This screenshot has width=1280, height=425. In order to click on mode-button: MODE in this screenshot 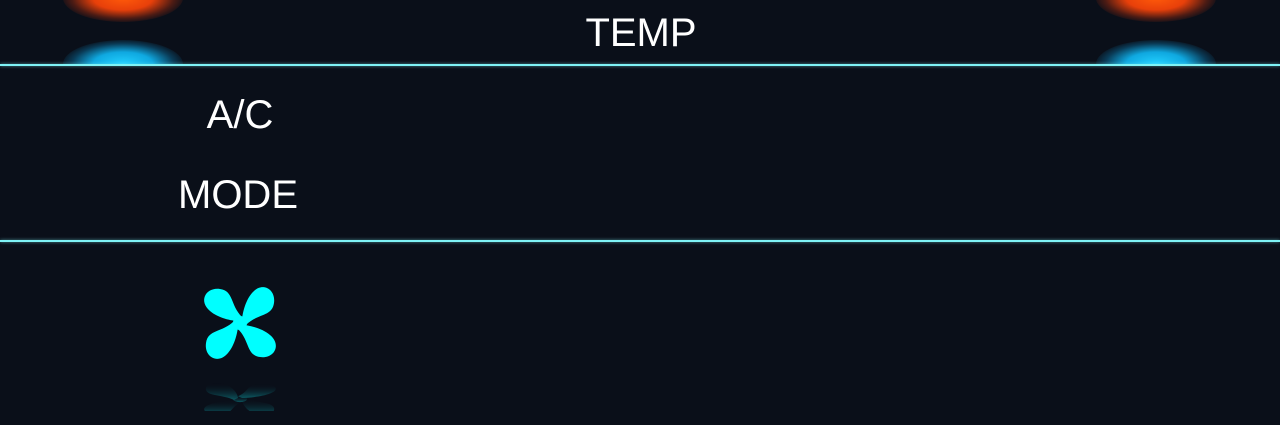, I will do `click(238, 195)`.